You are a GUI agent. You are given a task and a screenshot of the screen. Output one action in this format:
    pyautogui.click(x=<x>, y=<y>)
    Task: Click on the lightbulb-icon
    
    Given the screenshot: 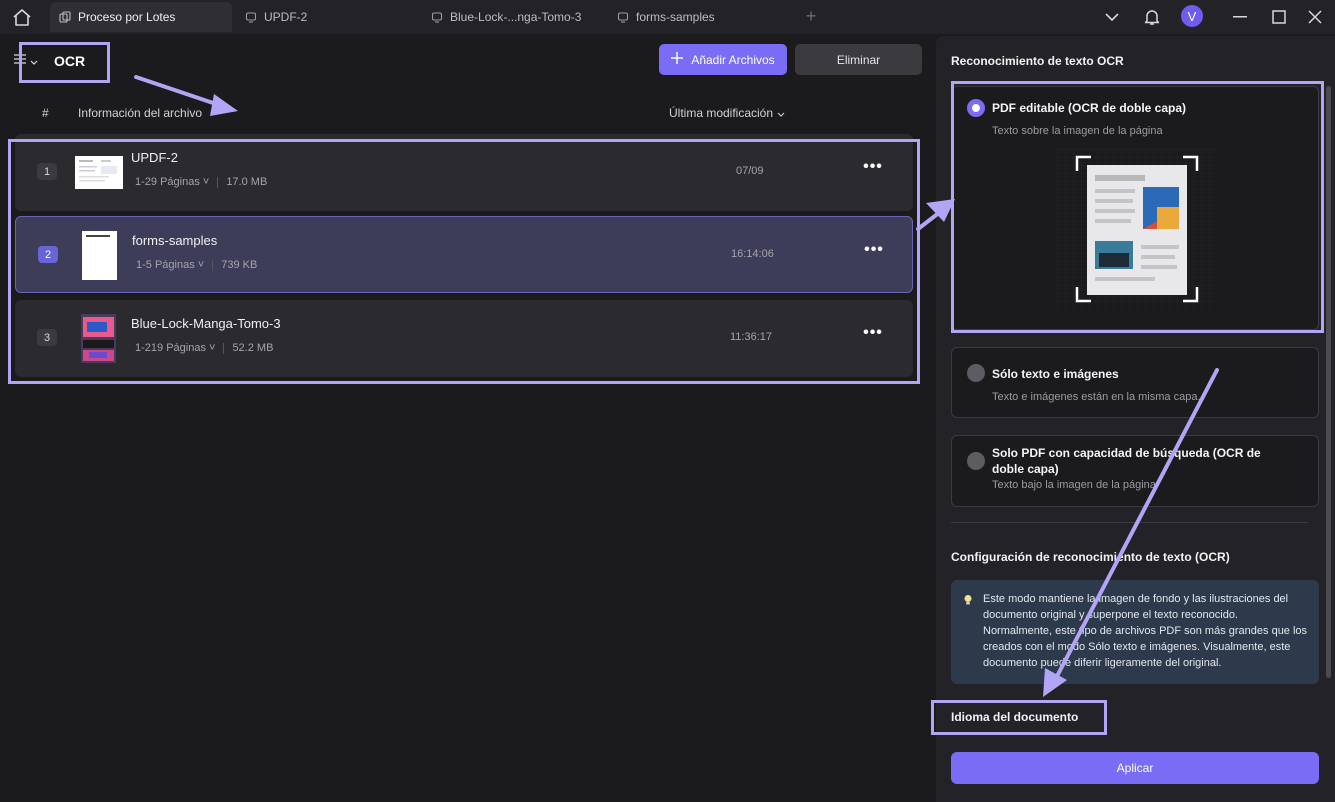 What is the action you would take?
    pyautogui.click(x=968, y=599)
    